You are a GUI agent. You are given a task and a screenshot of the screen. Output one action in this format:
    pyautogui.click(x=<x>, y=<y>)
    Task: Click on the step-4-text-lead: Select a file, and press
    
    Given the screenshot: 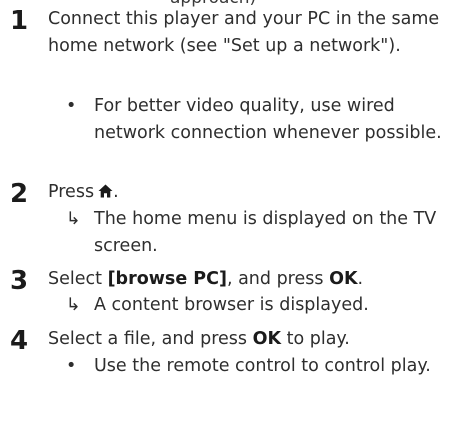 What is the action you would take?
    pyautogui.click(x=150, y=339)
    